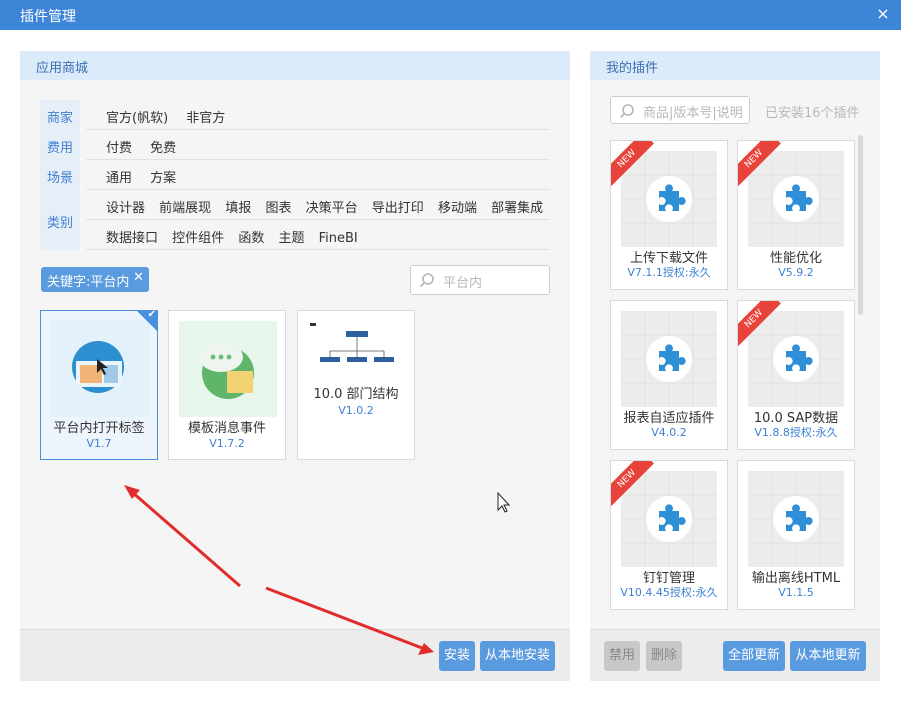 This screenshot has width=901, height=701. I want to click on category-row-vendor: 官方(帆软) 非官方, so click(318, 115).